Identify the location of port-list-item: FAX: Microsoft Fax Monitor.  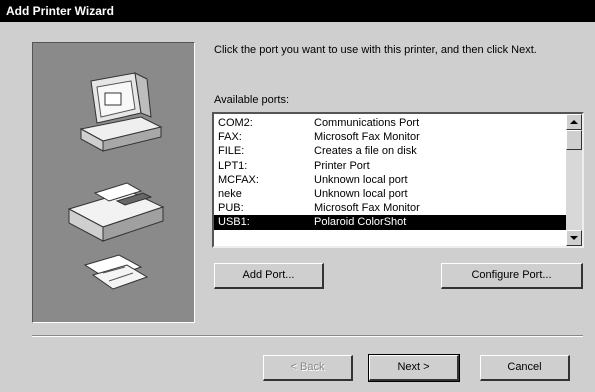
(390, 137).